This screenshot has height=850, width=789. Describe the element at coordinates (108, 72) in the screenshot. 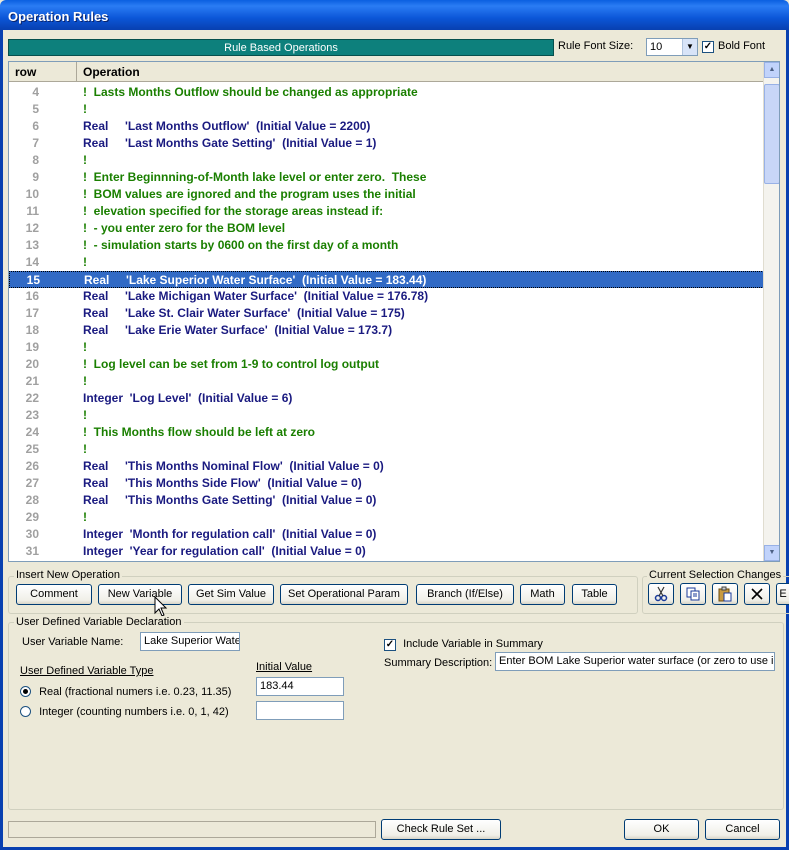

I see `column-header-operation: Operation` at that location.